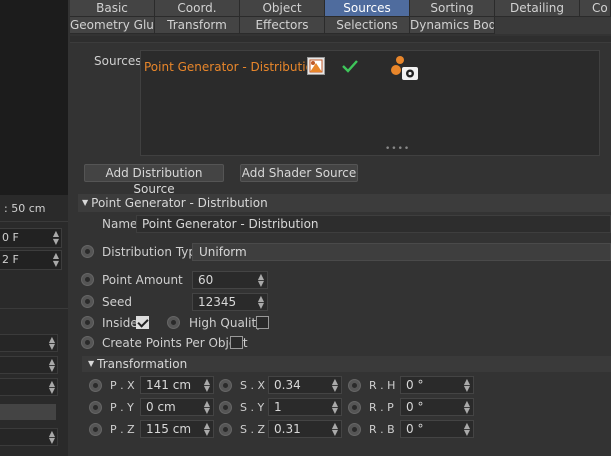 This screenshot has height=456, width=611. Describe the element at coordinates (236, 342) in the screenshot. I see `create-points-per-object-checkbox` at that location.